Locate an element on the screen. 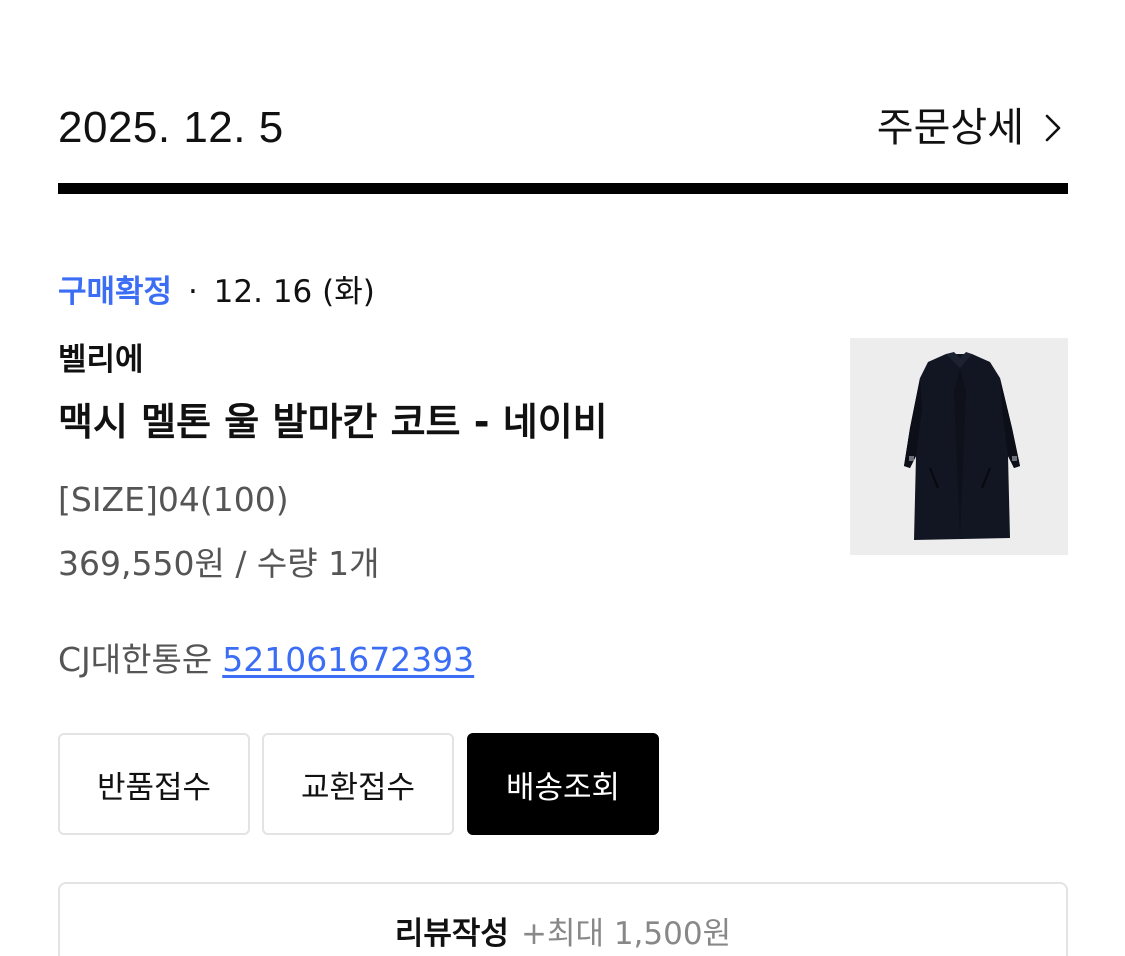  price-quantity: 369,550원 / 수량 1개 is located at coordinates (219, 563).